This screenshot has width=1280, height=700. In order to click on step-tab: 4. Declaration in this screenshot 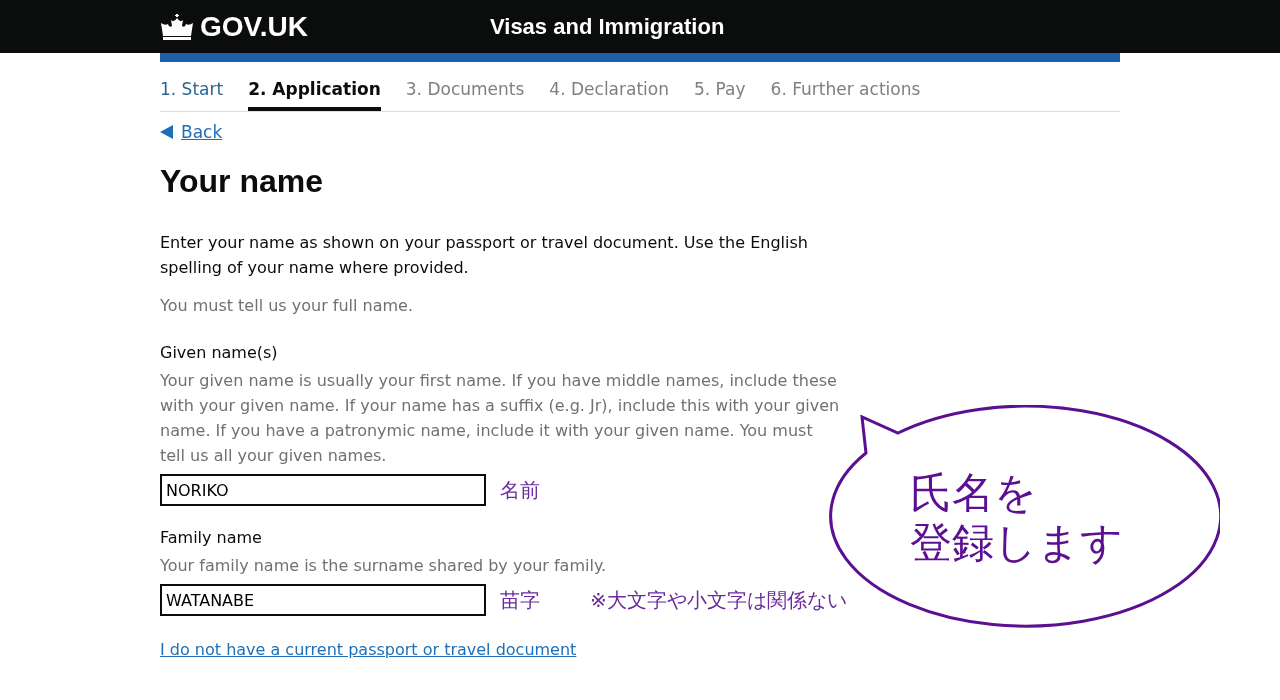, I will do `click(609, 93)`.